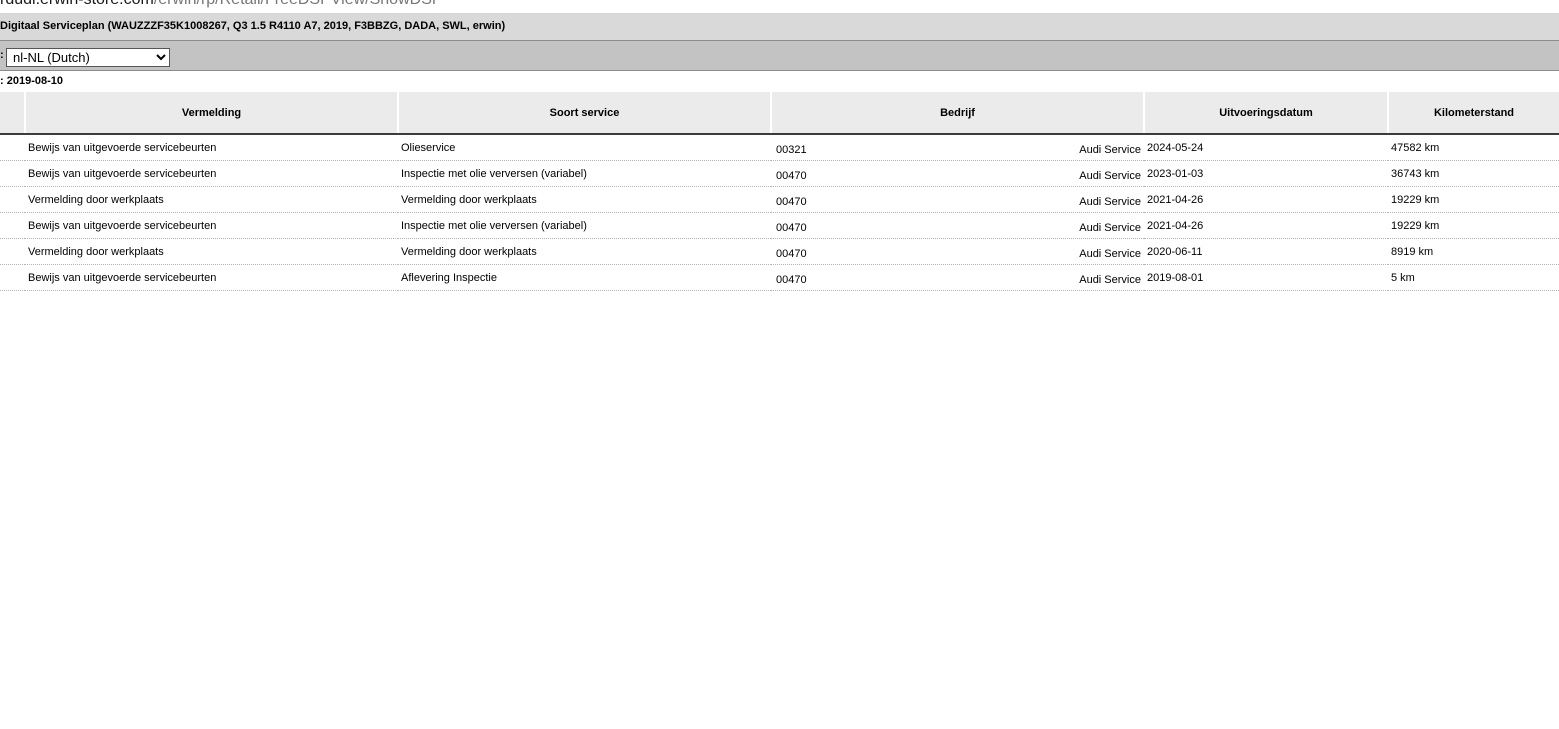 This screenshot has width=1559, height=729. What do you see at coordinates (584, 147) in the screenshot?
I see `soort-service-cell: Olieservice` at bounding box center [584, 147].